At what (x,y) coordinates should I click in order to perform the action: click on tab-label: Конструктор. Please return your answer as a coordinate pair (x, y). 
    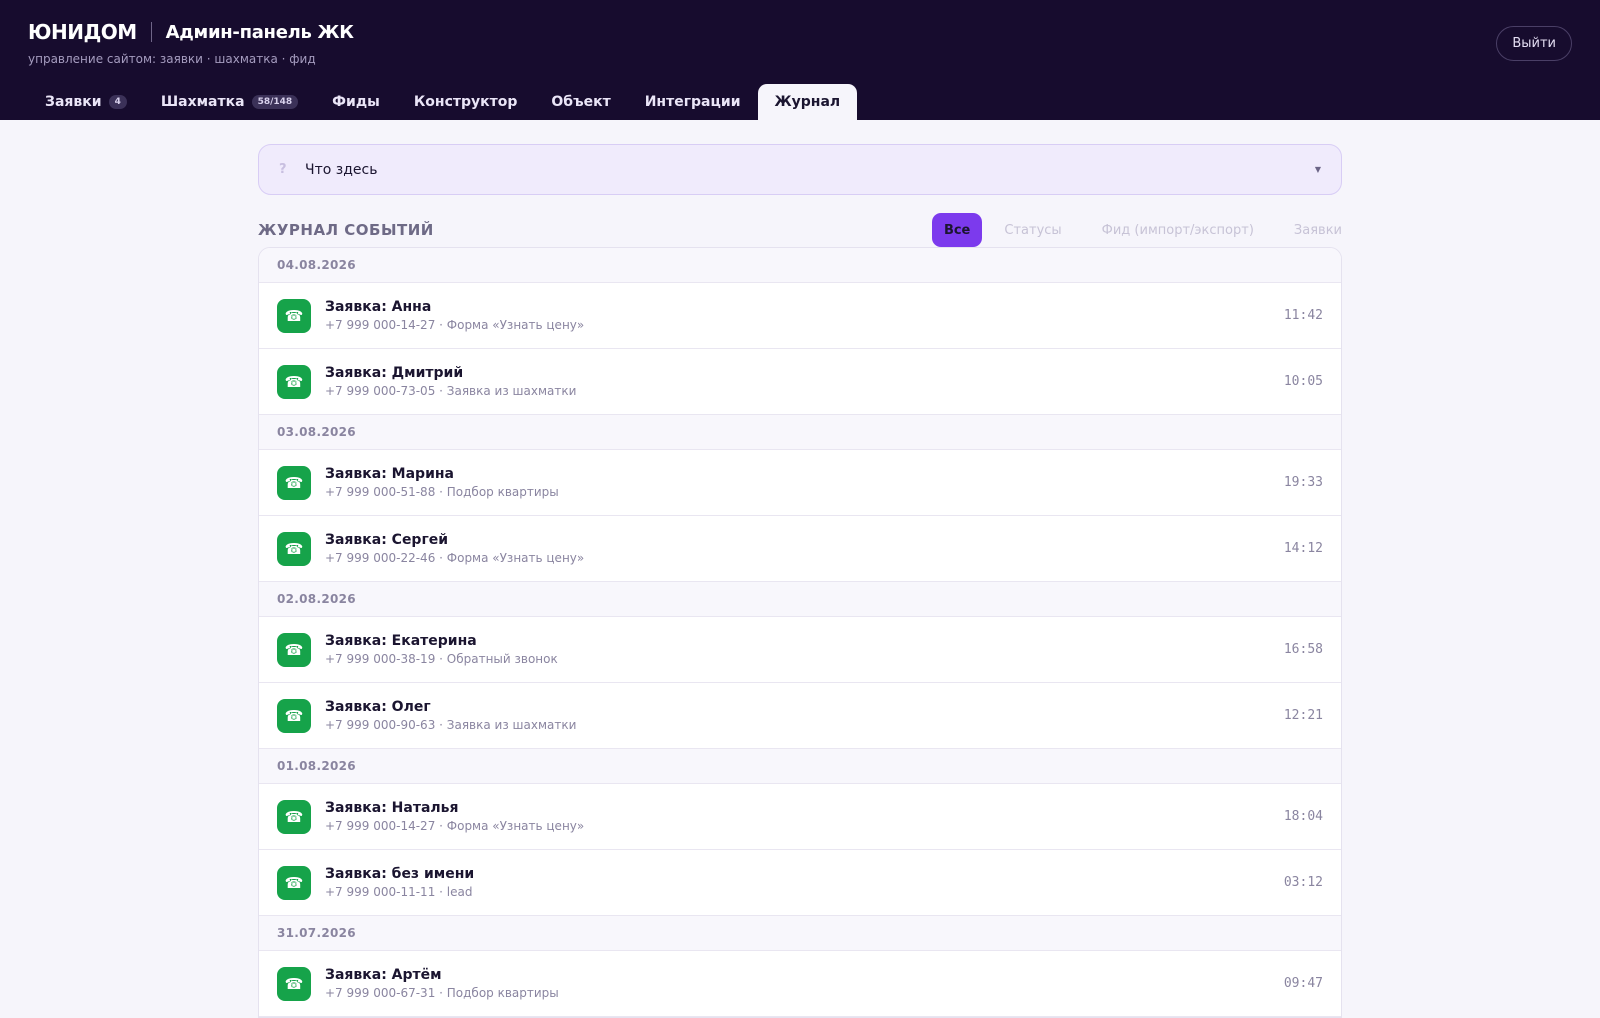
    Looking at the image, I should click on (465, 102).